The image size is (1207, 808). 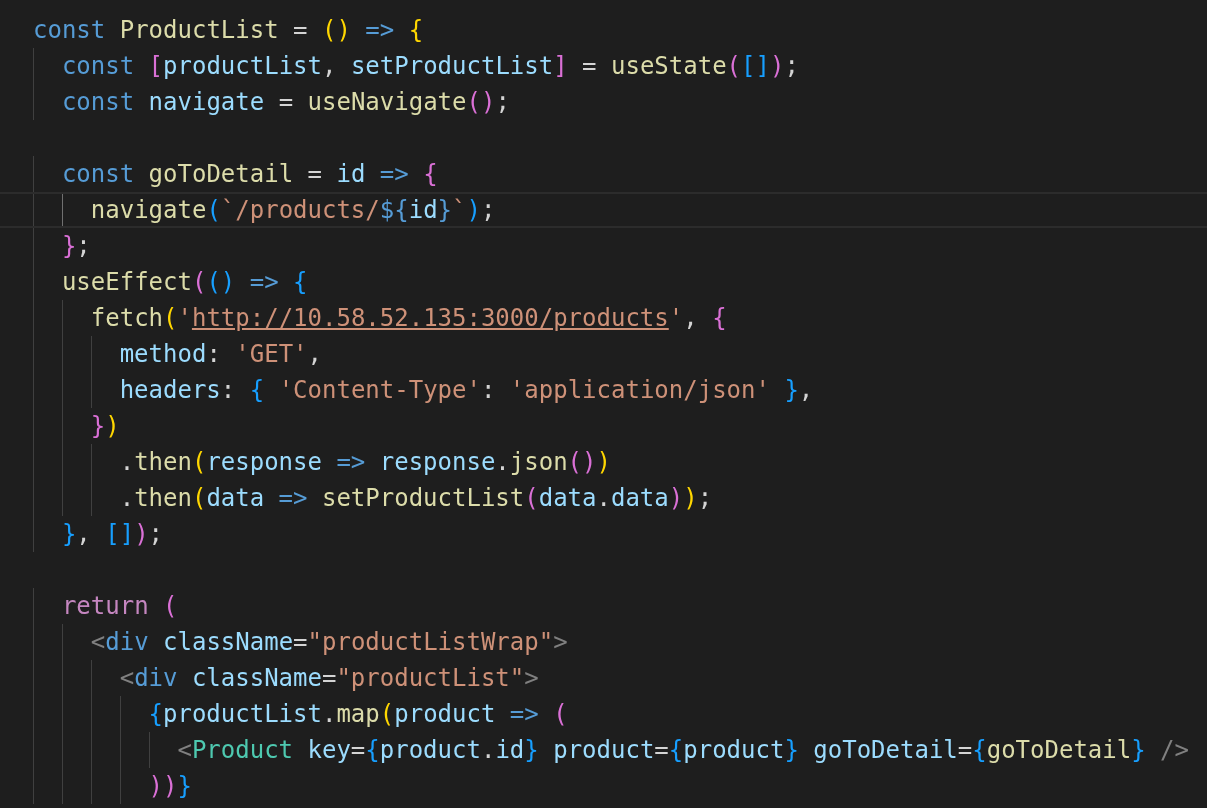 What do you see at coordinates (603, 786) in the screenshot?
I see `code-line: ))}` at bounding box center [603, 786].